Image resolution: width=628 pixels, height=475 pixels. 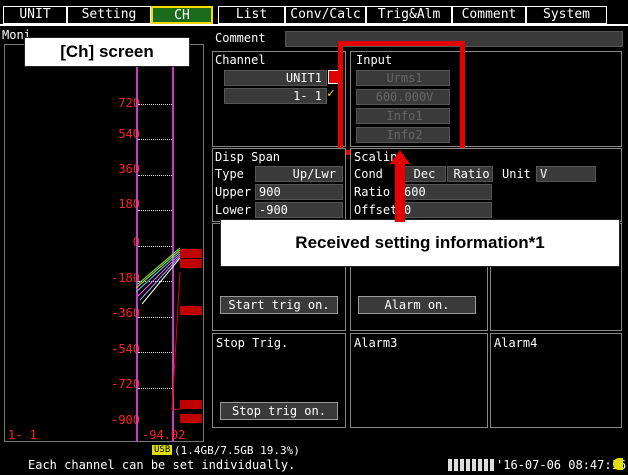 What do you see at coordinates (162, 465) in the screenshot?
I see `help-text: Each channel can be set individually.` at bounding box center [162, 465].